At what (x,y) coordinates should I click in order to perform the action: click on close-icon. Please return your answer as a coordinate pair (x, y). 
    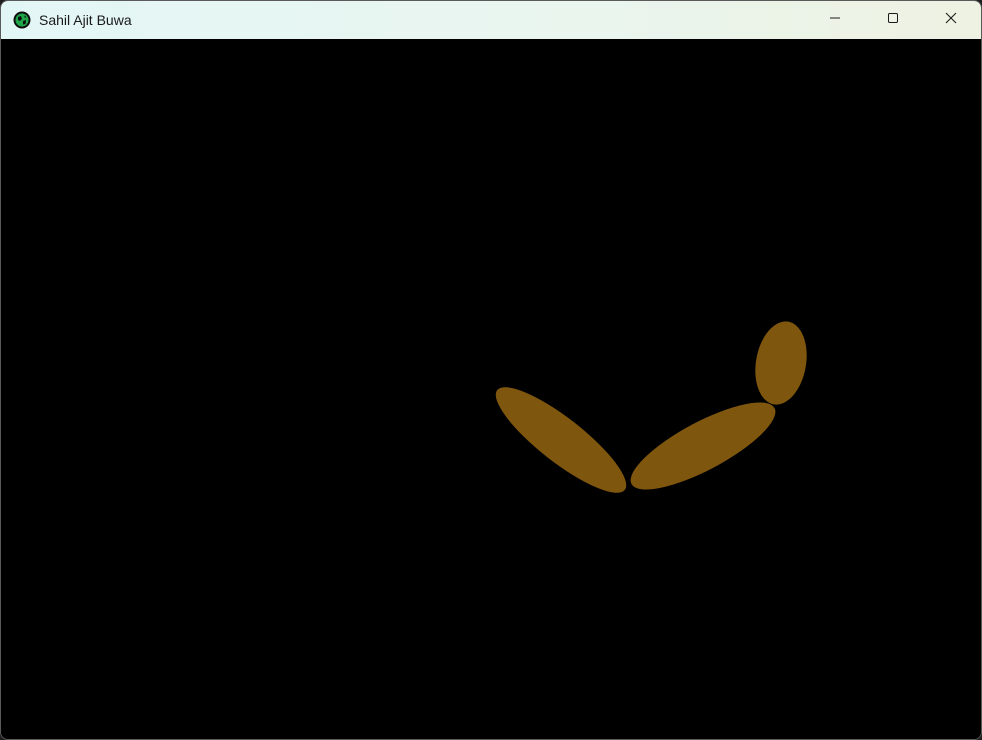
    Looking at the image, I should click on (951, 20).